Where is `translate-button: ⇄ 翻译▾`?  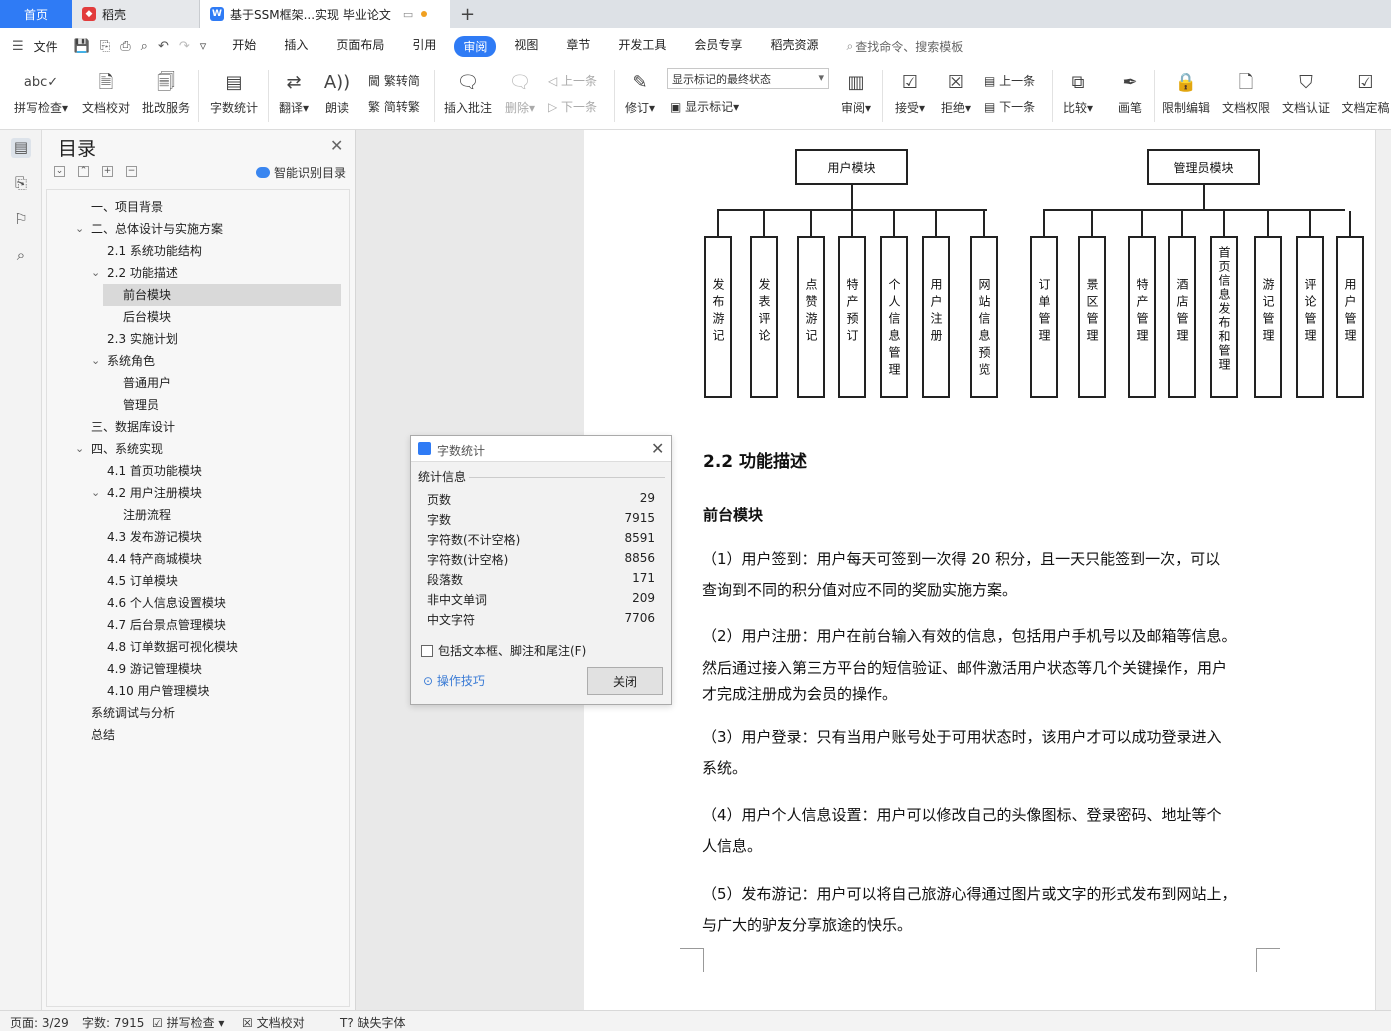
translate-button: ⇄ 翻译▾ is located at coordinates (294, 93).